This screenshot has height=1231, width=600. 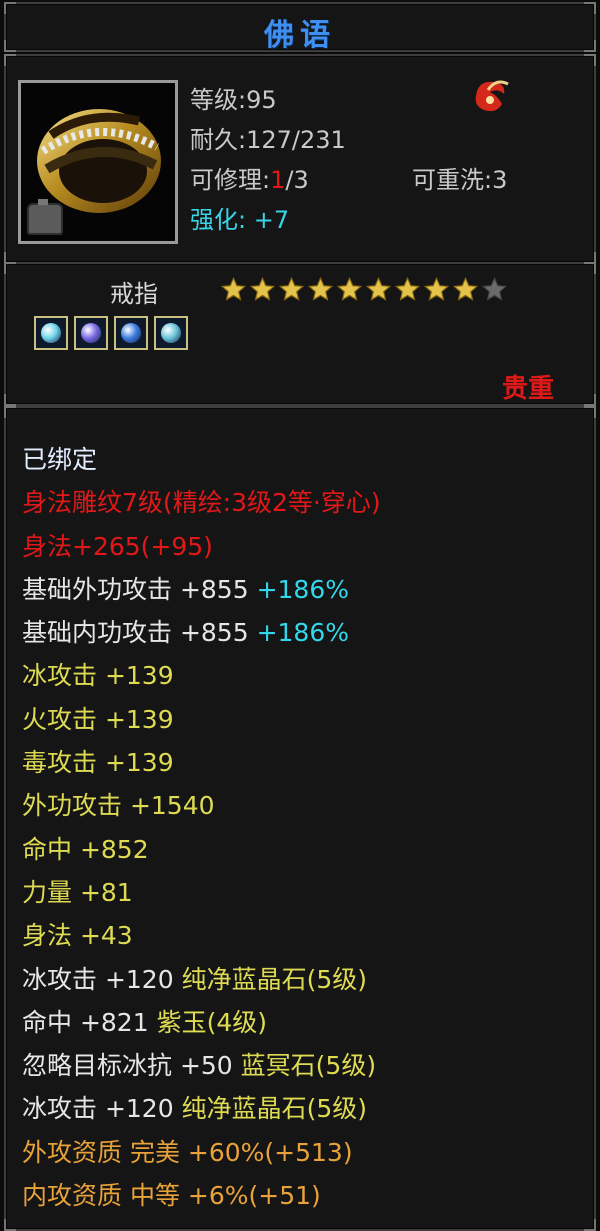 I want to click on gem-bonus-4-value: 冰攻击 +120, so click(x=102, y=1109).